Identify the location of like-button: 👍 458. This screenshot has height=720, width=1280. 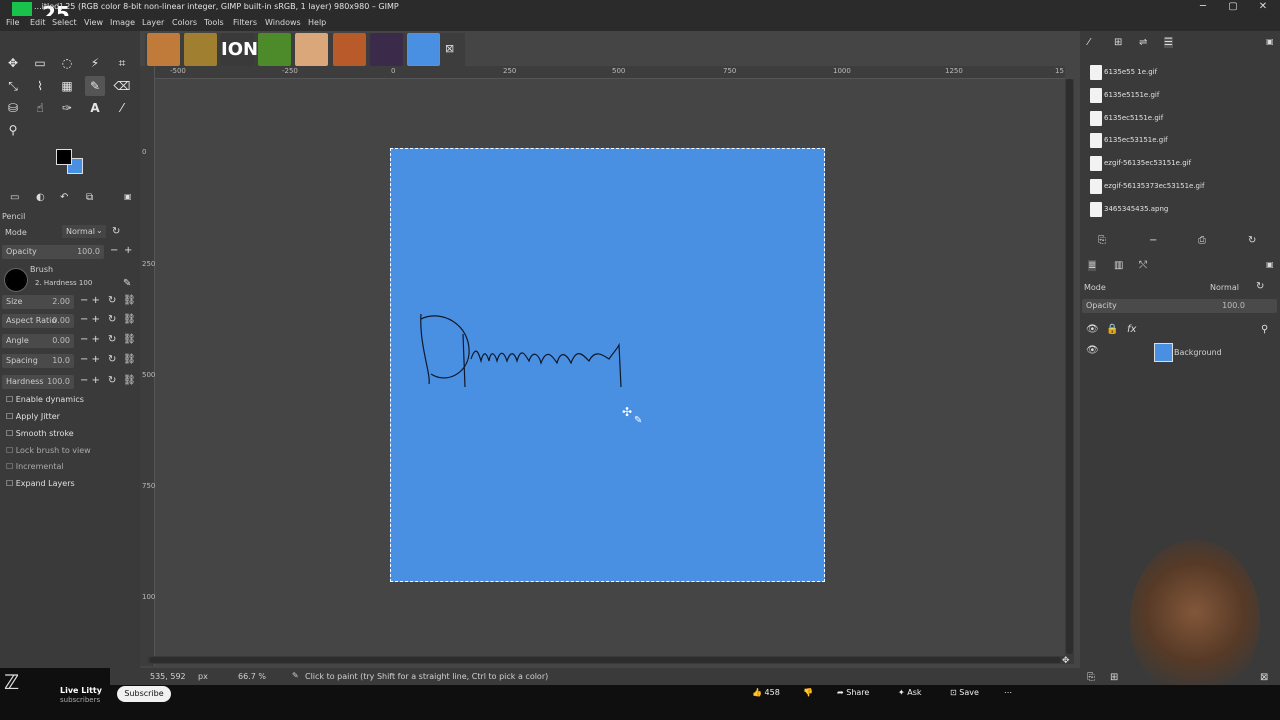
(766, 695).